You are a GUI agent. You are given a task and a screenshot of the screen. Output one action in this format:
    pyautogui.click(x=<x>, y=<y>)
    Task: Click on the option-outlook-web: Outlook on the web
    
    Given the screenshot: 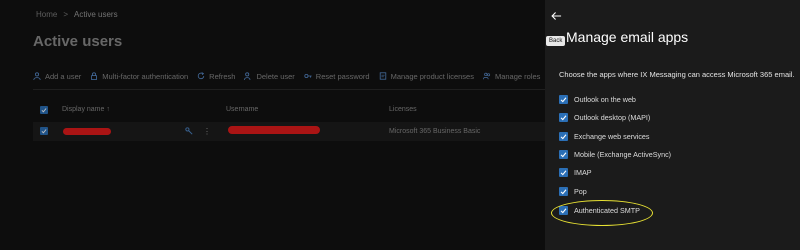 What is the action you would take?
    pyautogui.click(x=597, y=99)
    